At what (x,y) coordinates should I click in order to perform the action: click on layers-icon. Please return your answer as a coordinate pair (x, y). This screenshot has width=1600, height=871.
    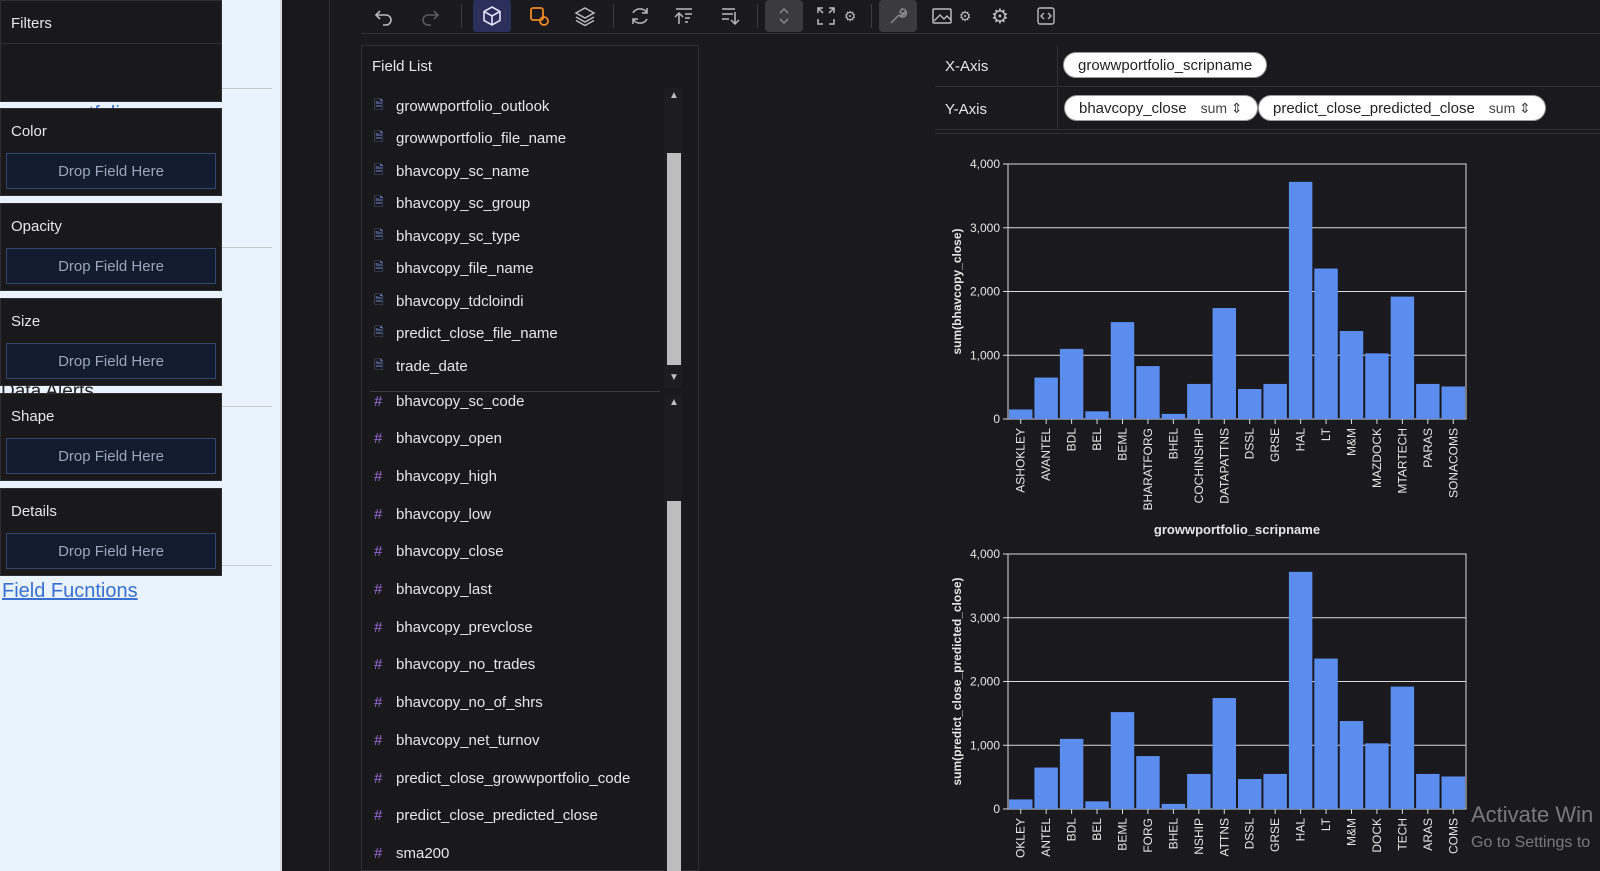
    Looking at the image, I should click on (585, 16).